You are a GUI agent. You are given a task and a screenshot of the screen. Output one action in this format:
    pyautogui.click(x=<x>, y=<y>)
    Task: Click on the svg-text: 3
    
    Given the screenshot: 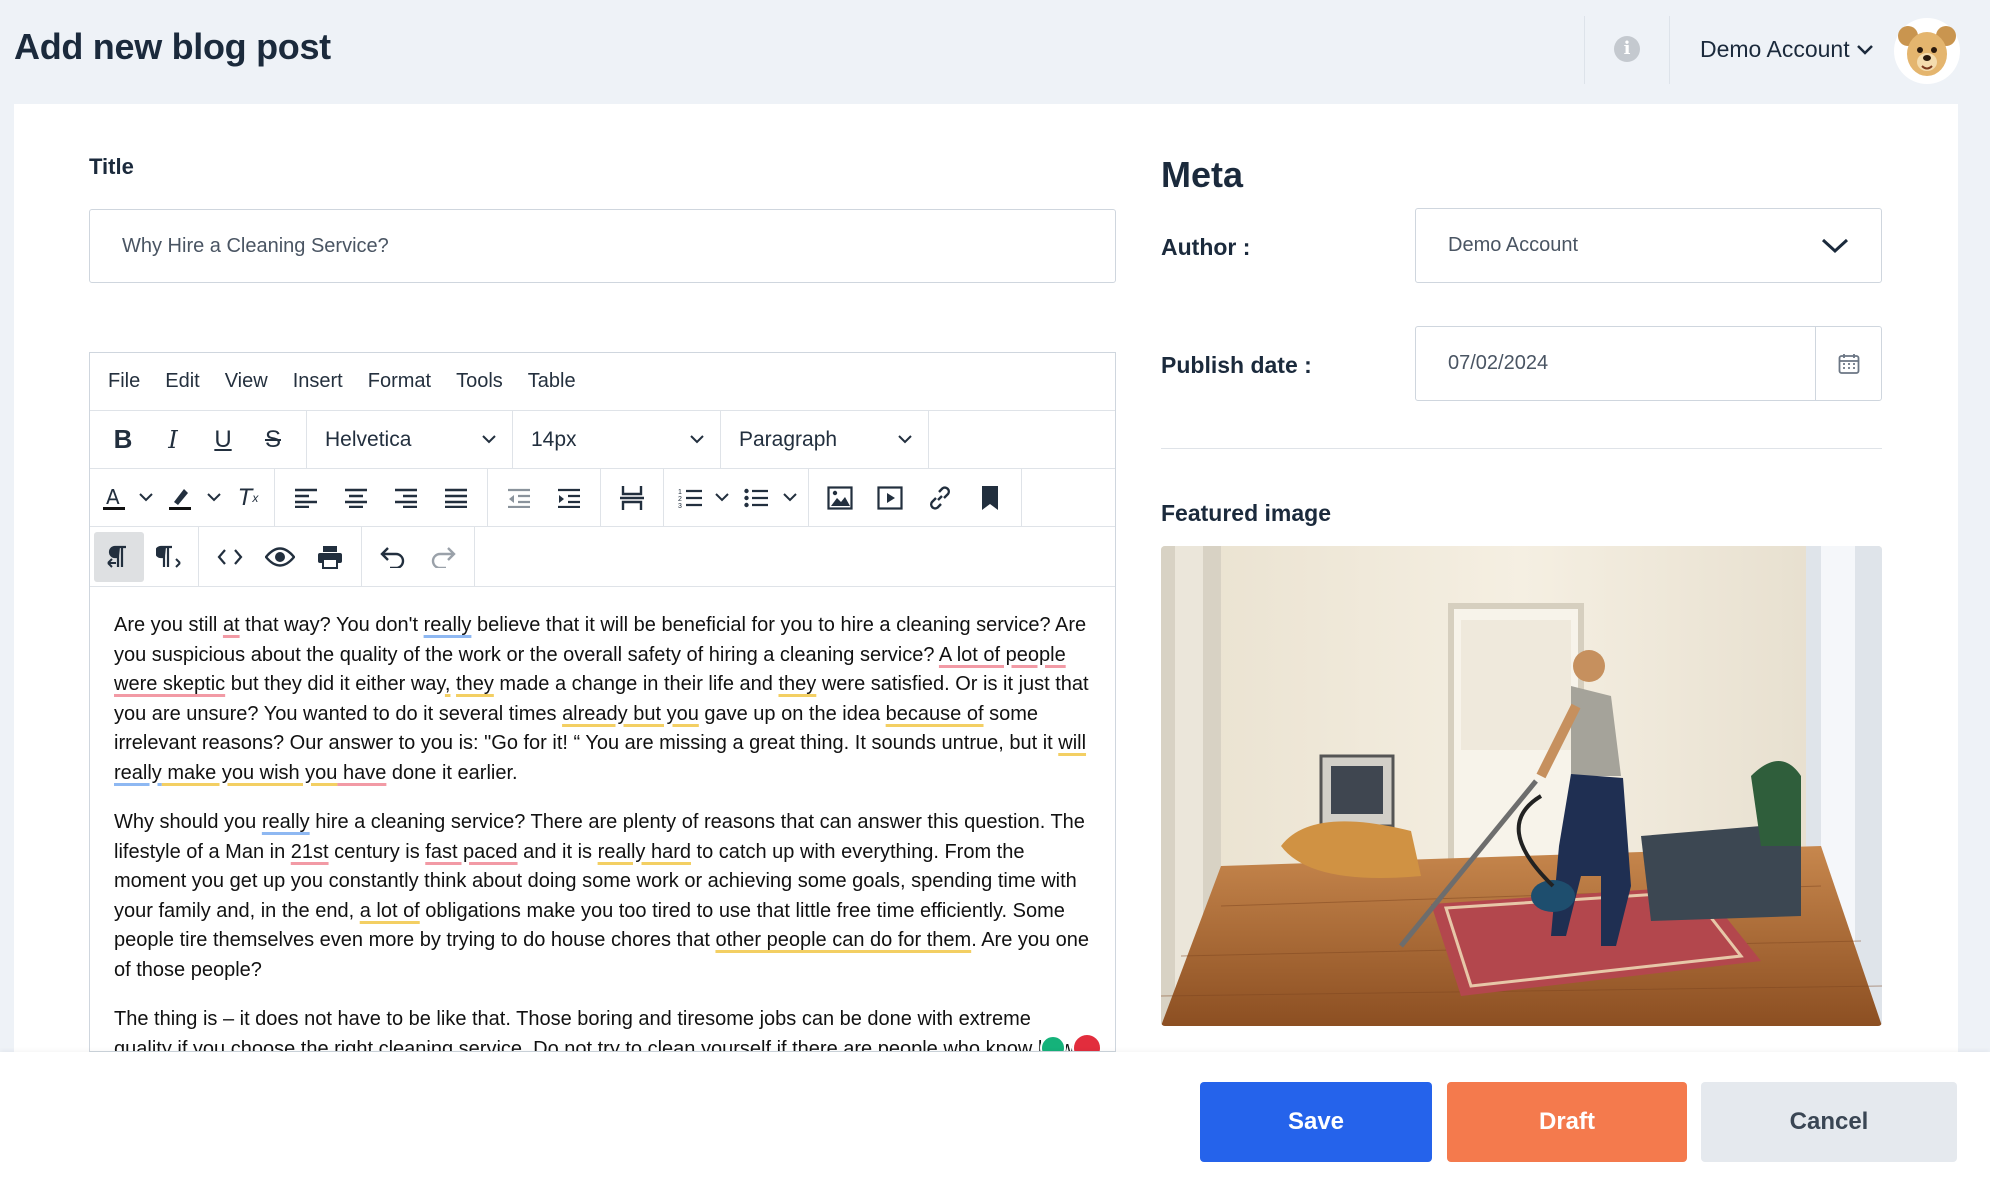 What is the action you would take?
    pyautogui.click(x=680, y=506)
    